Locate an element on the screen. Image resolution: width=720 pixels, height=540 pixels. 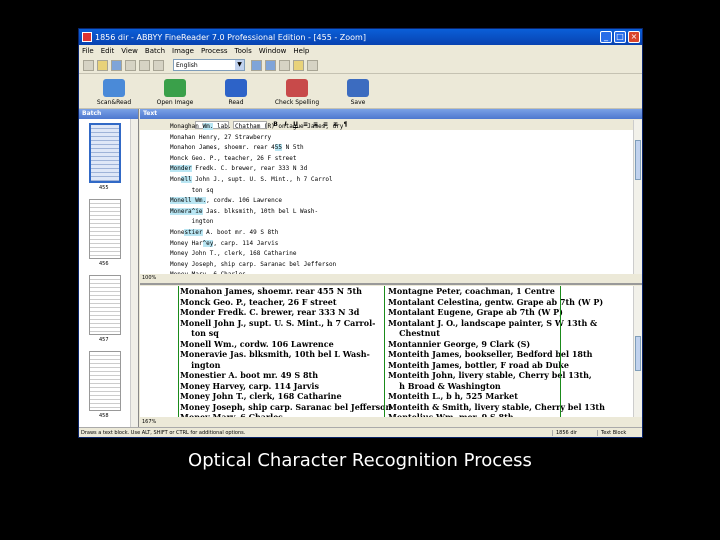
text-line: Monestier A. boot mr. 49 S 8th is located at coordinates (256, 234).